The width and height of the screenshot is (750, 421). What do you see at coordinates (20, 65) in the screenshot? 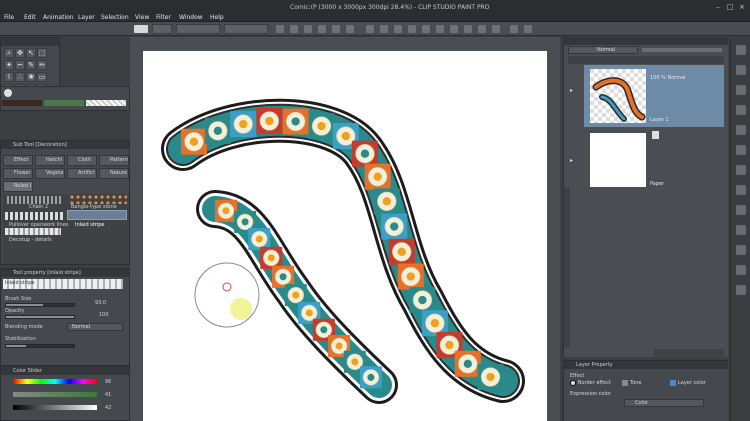
I see `eyedropper-icon: ⌐` at bounding box center [20, 65].